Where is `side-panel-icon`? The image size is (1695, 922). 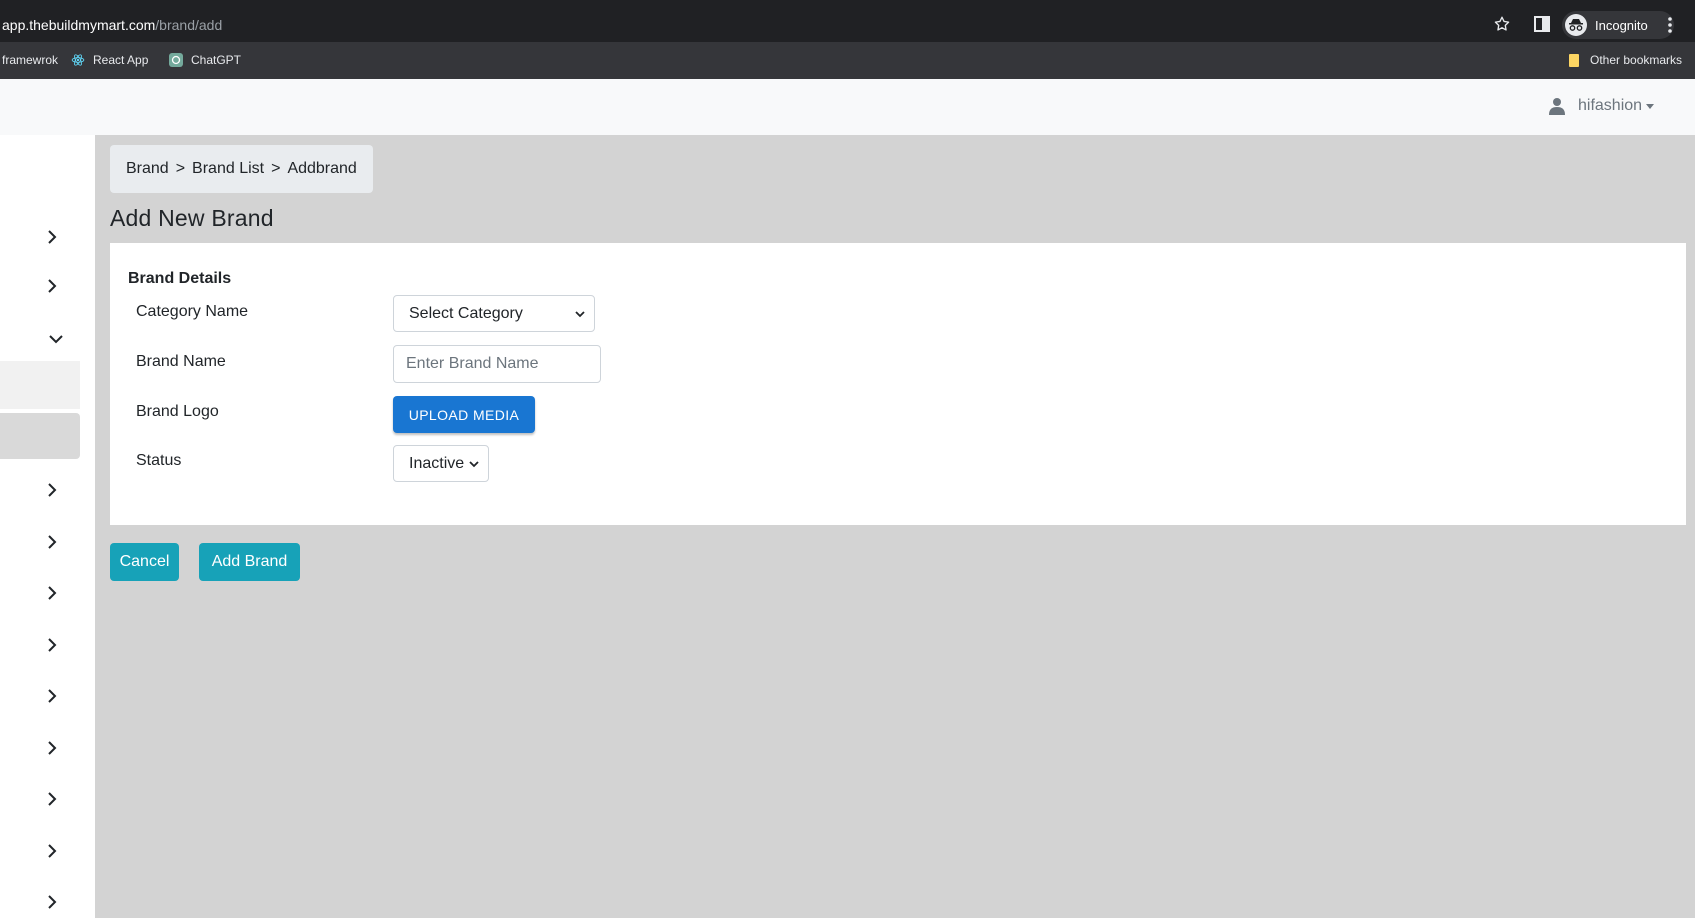
side-panel-icon is located at coordinates (1542, 24).